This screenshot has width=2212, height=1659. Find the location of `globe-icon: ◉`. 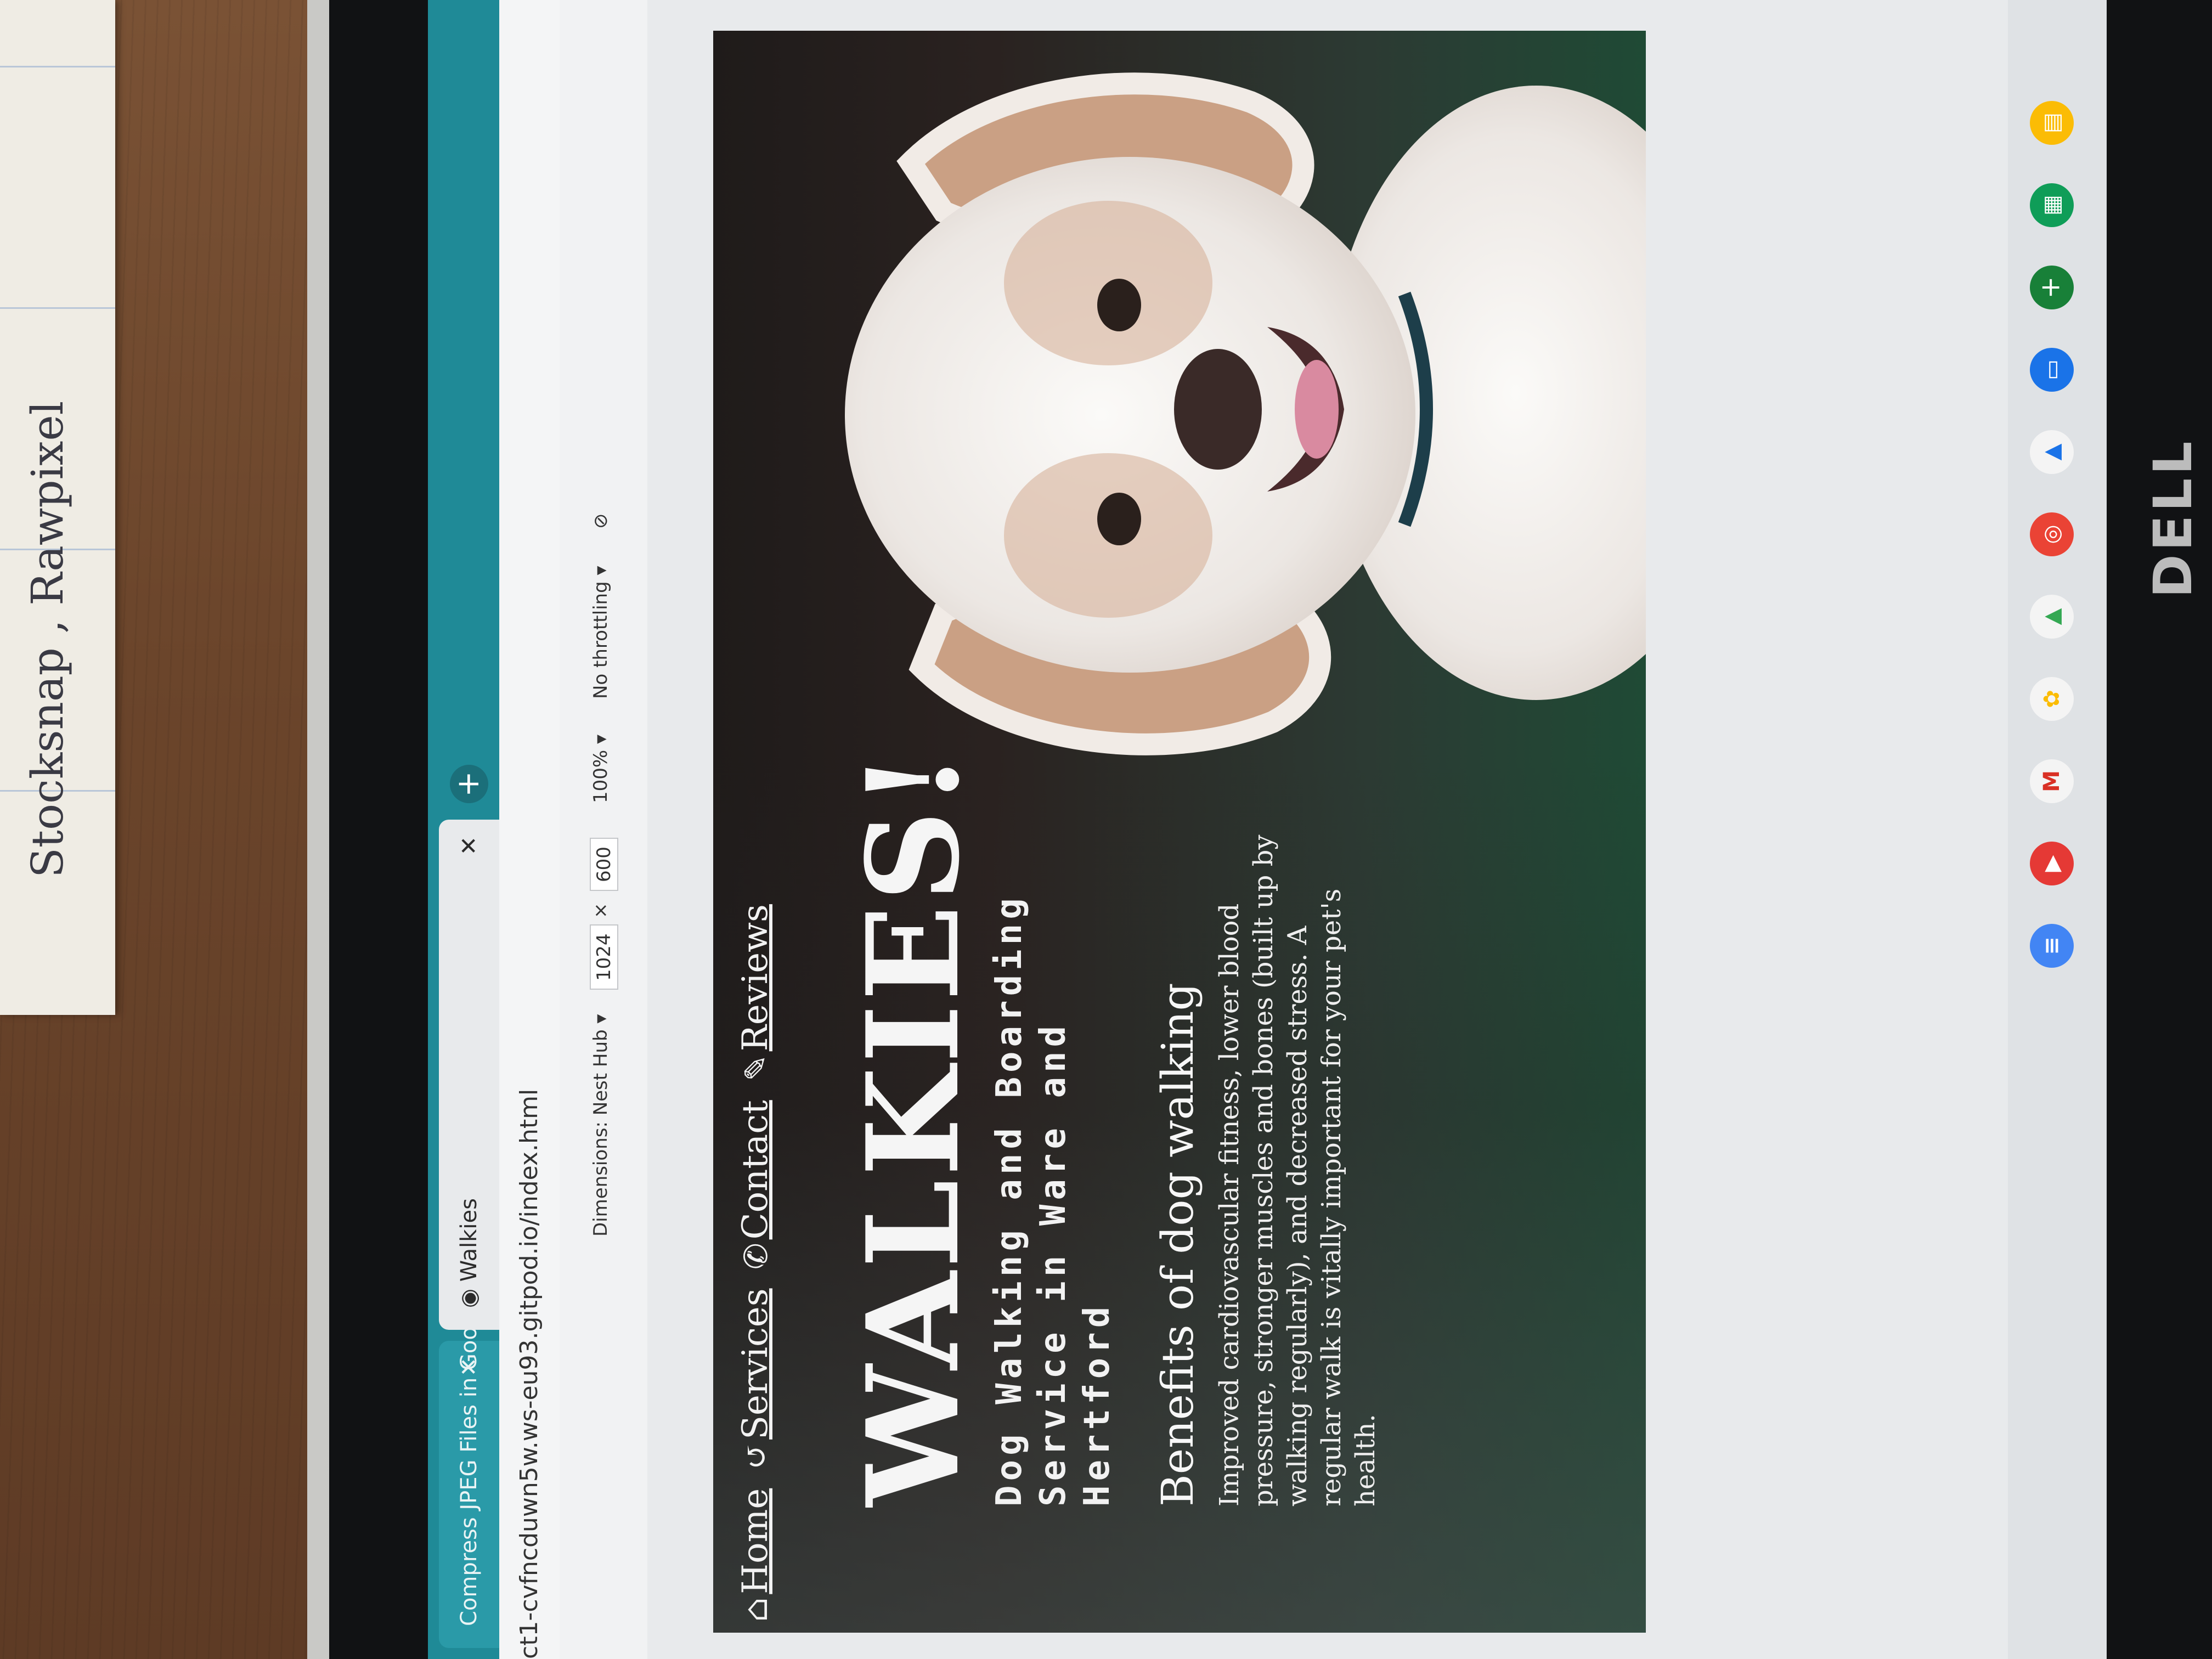

globe-icon: ◉ is located at coordinates (469, 1295).